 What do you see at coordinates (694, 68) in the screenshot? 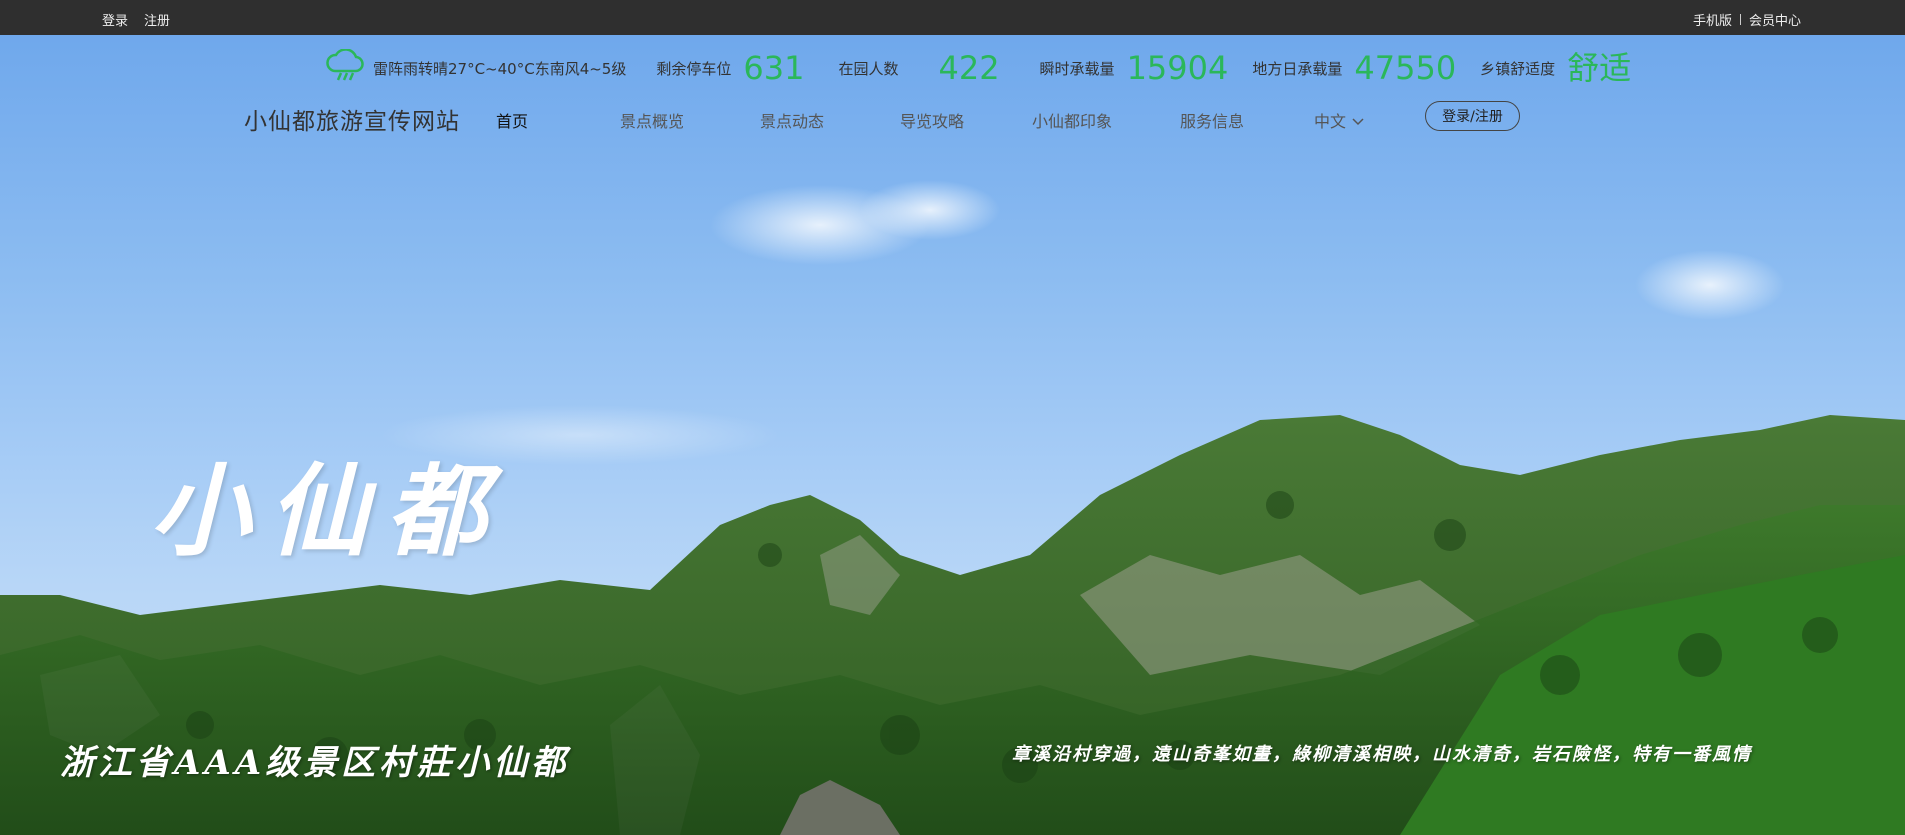
I see `stat-label: 剩余停车位` at bounding box center [694, 68].